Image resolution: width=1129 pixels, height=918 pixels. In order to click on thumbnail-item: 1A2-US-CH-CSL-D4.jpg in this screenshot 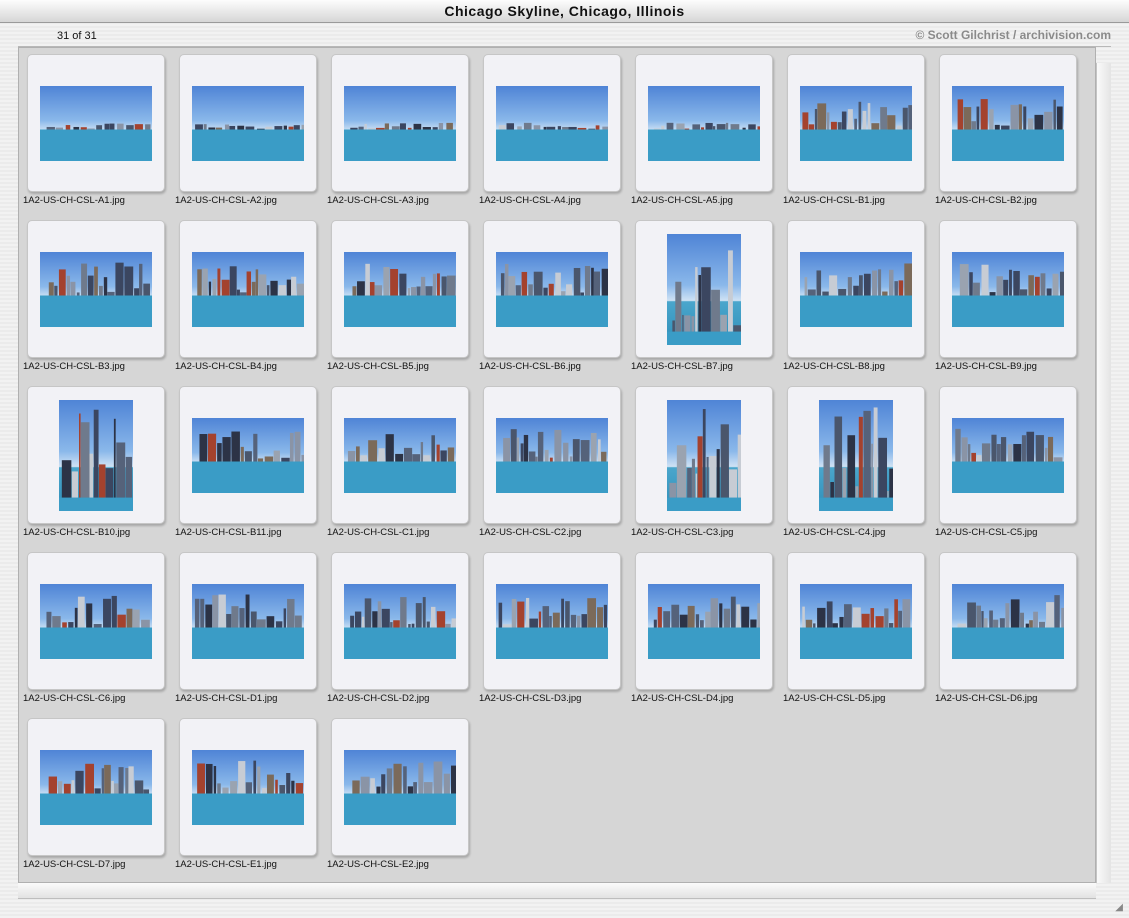, I will do `click(705, 627)`.